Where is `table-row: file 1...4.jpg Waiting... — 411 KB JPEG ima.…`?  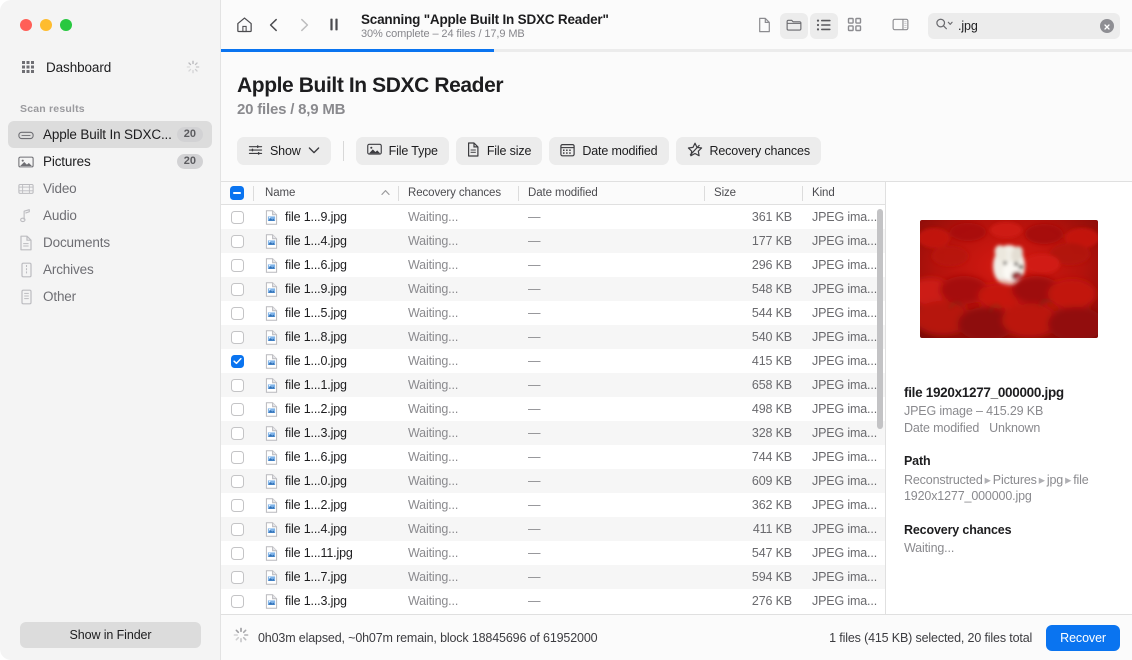
table-row: file 1...4.jpg Waiting... — 411 KB JPEG ima.… is located at coordinates (553, 529).